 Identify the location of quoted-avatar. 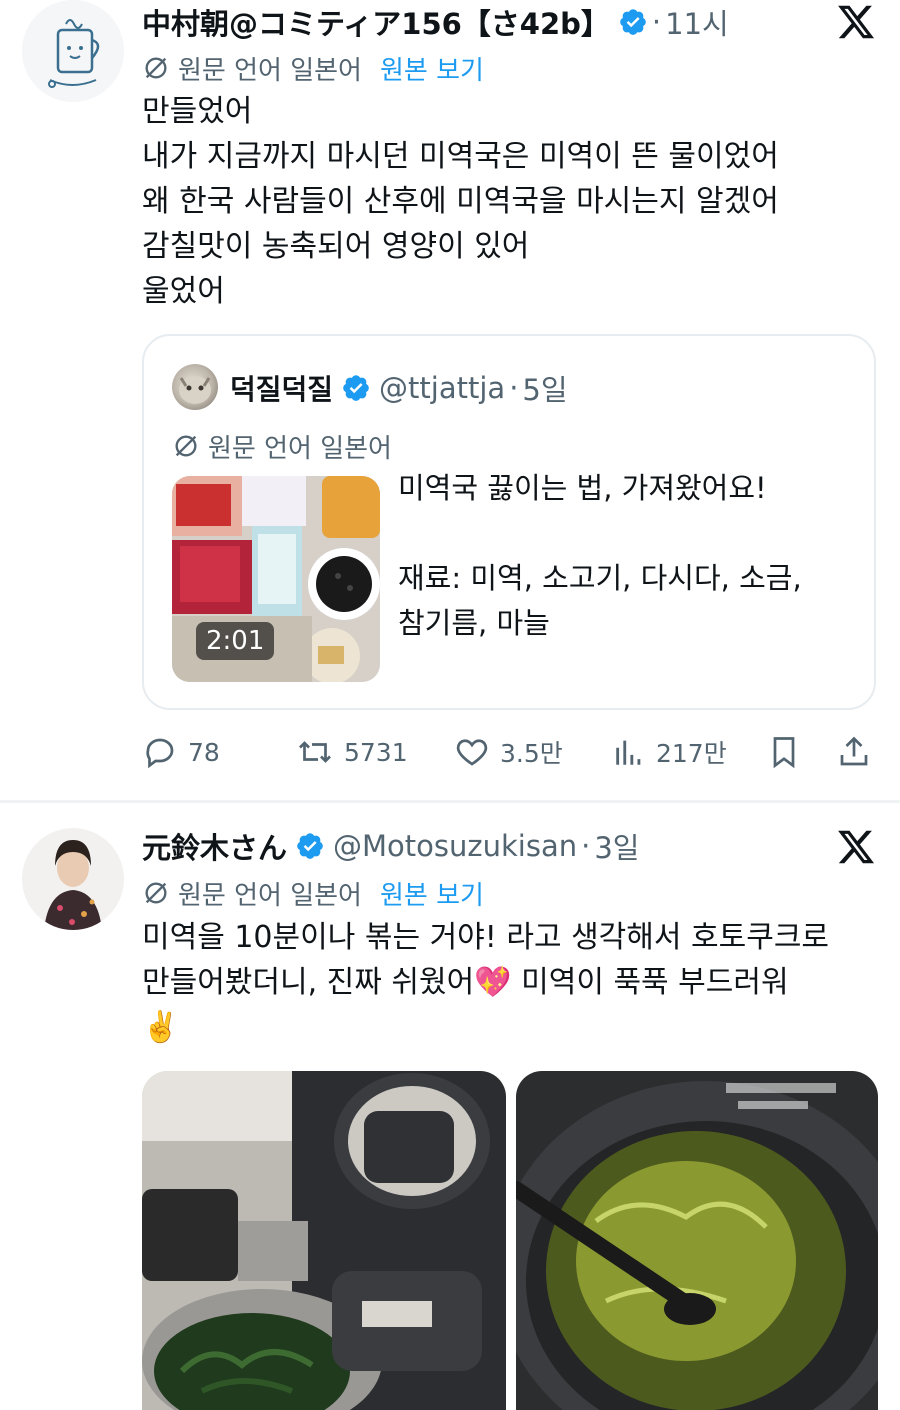
(195, 387).